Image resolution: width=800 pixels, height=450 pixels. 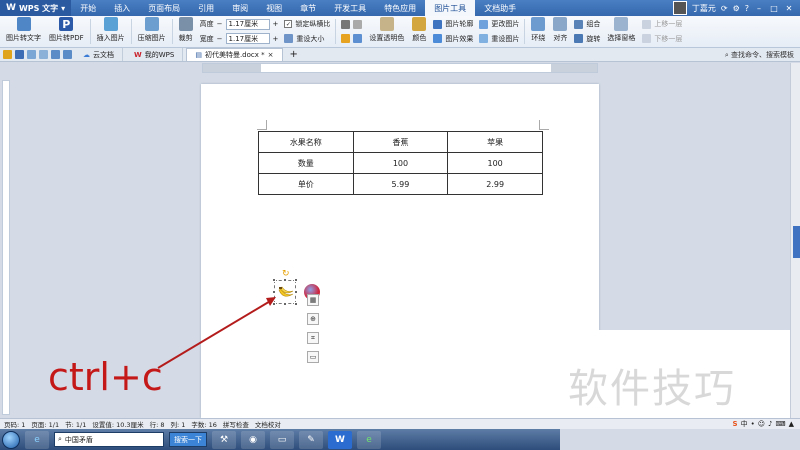 What do you see at coordinates (500, 8) in the screenshot?
I see `menu-item-doc-assistant: 文档助手` at bounding box center [500, 8].